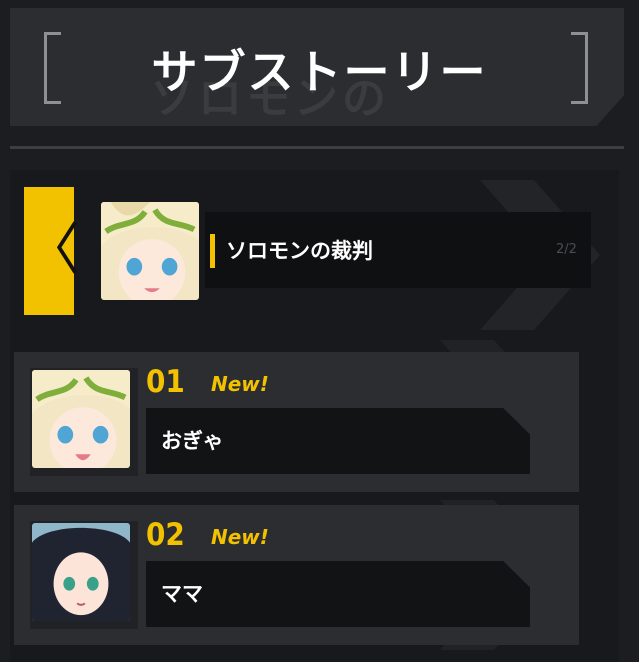 The width and height of the screenshot is (639, 662). I want to click on chevron-left-icon: 〈, so click(52, 250).